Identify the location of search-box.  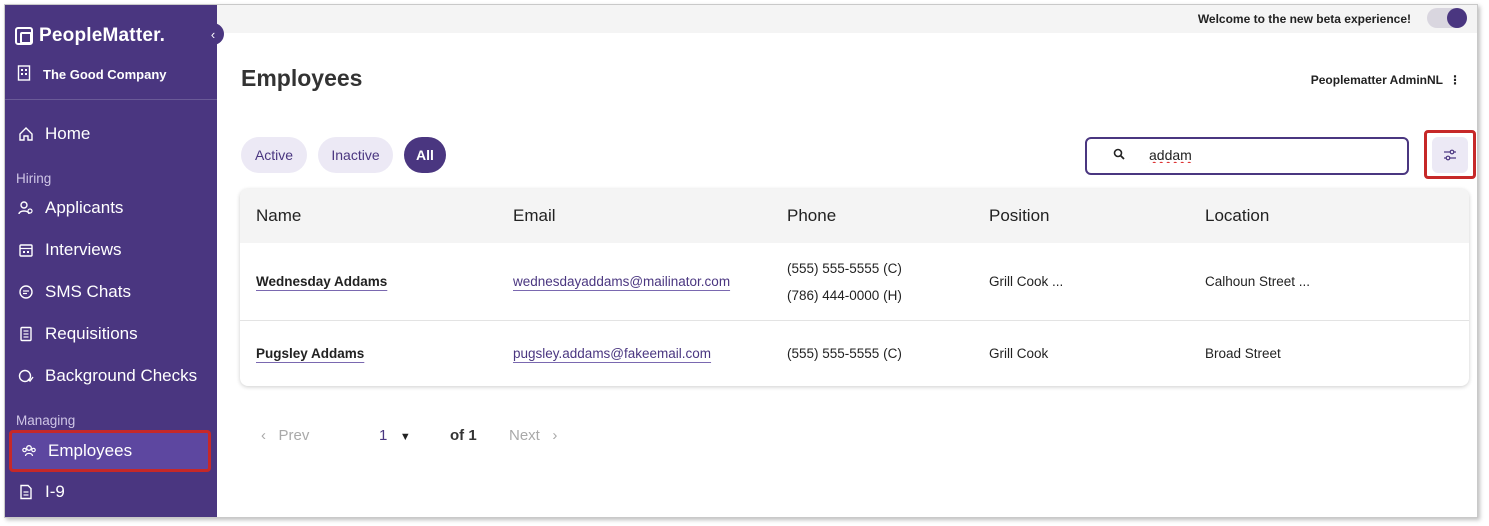
(1247, 156).